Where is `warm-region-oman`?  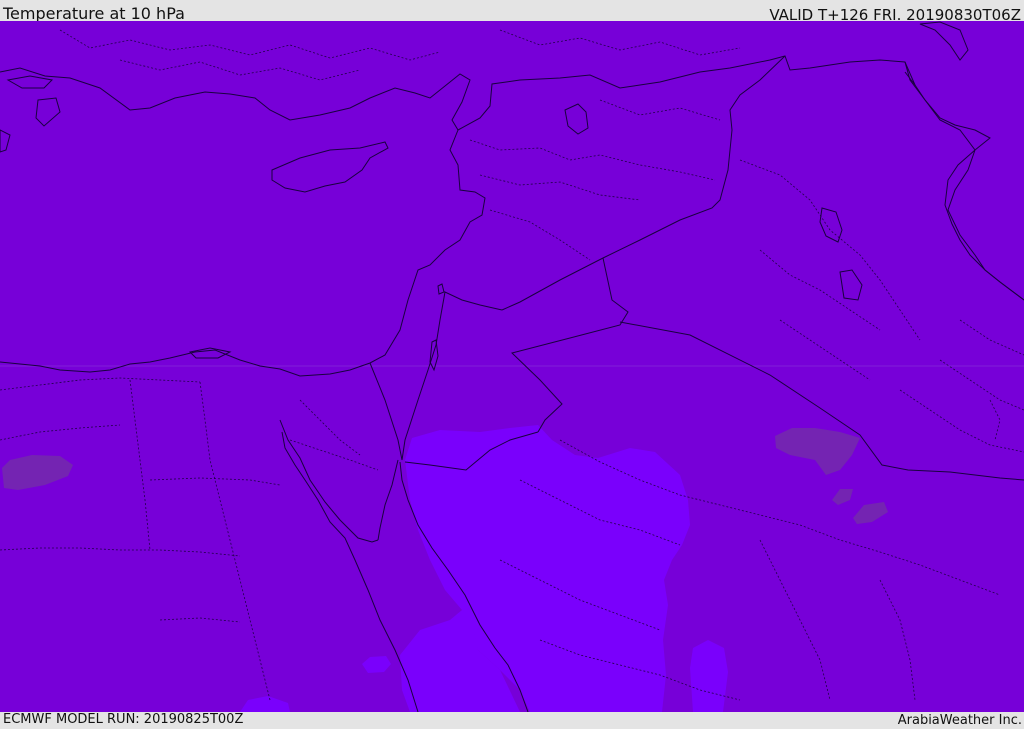
warm-region-oman is located at coordinates (709, 676).